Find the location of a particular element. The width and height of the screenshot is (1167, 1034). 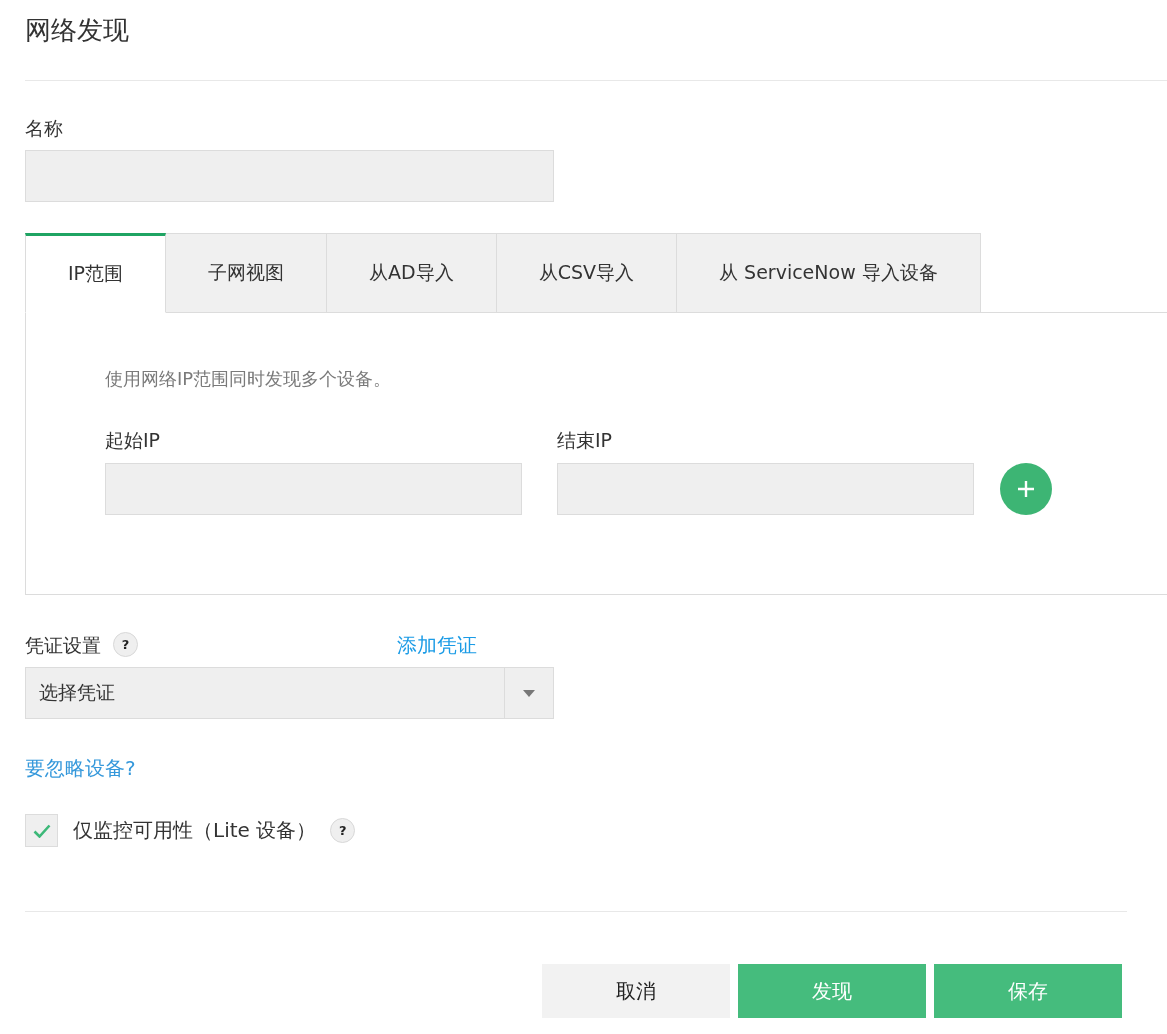

add-button is located at coordinates (1026, 489).